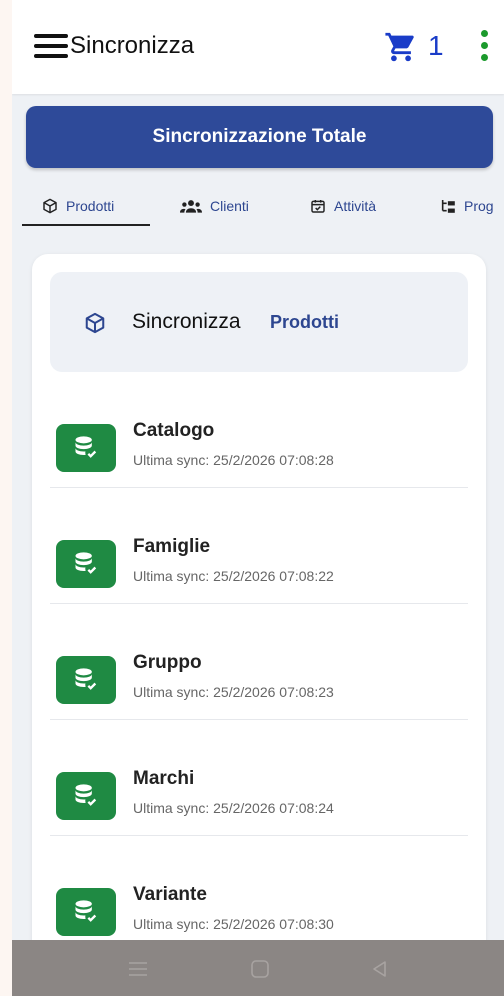  I want to click on calendar-check-icon, so click(318, 206).